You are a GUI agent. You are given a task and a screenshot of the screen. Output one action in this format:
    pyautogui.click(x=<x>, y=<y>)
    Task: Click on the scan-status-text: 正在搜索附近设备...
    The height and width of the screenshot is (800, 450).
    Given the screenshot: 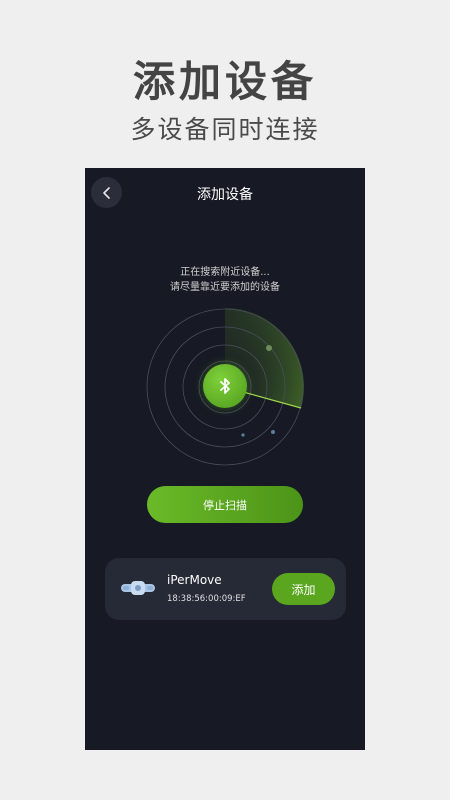 What is the action you would take?
    pyautogui.click(x=225, y=272)
    